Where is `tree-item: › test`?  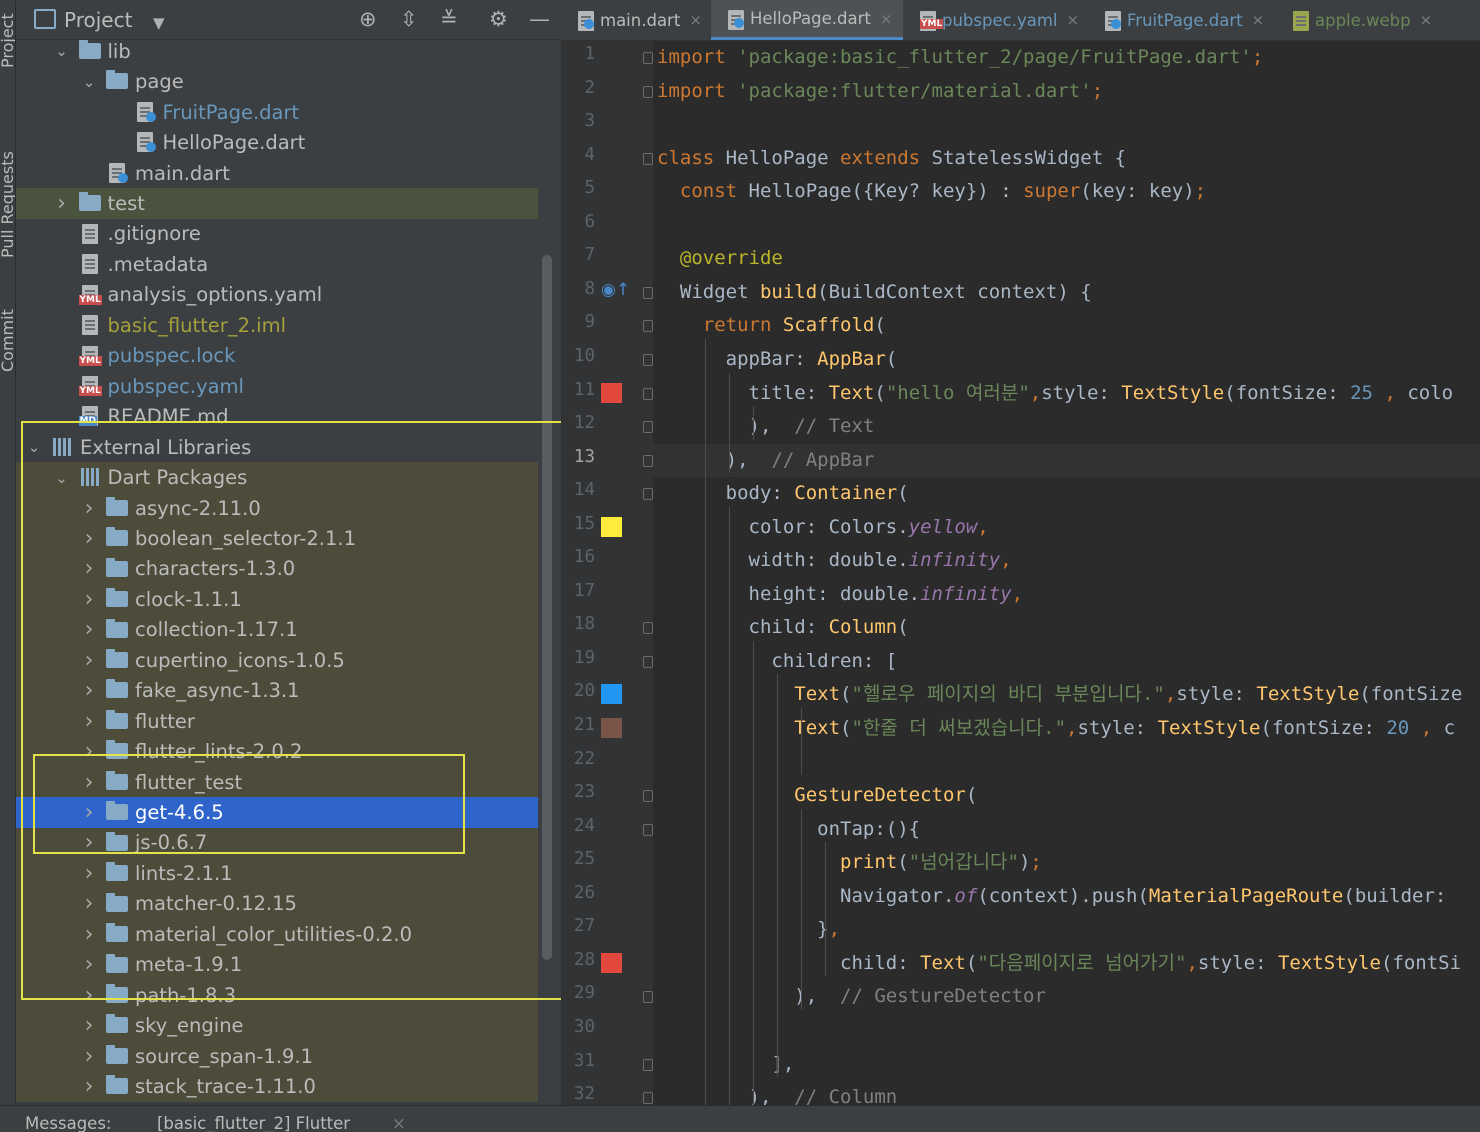 tree-item: › test is located at coordinates (277, 203).